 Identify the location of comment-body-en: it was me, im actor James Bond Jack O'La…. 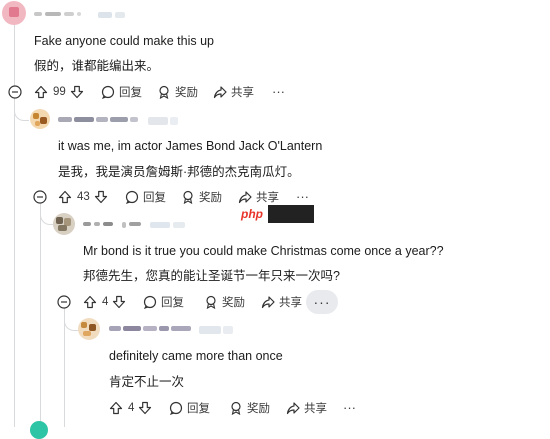
(190, 146).